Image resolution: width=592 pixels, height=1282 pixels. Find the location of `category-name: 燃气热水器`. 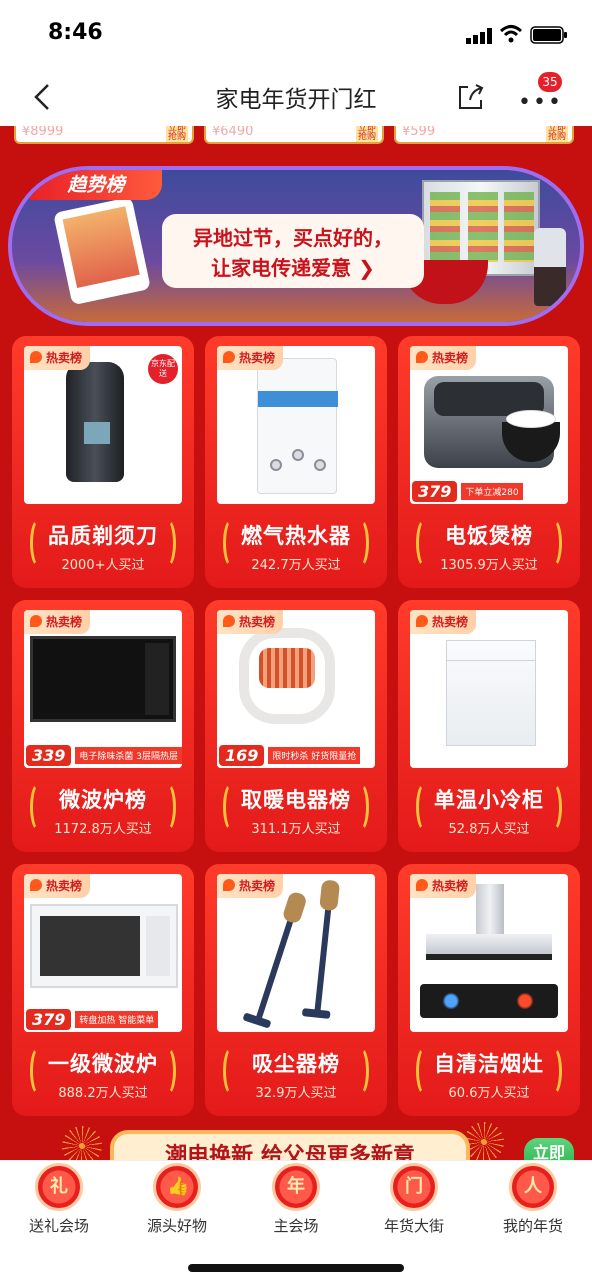

category-name: 燃气热水器 is located at coordinates (296, 536).